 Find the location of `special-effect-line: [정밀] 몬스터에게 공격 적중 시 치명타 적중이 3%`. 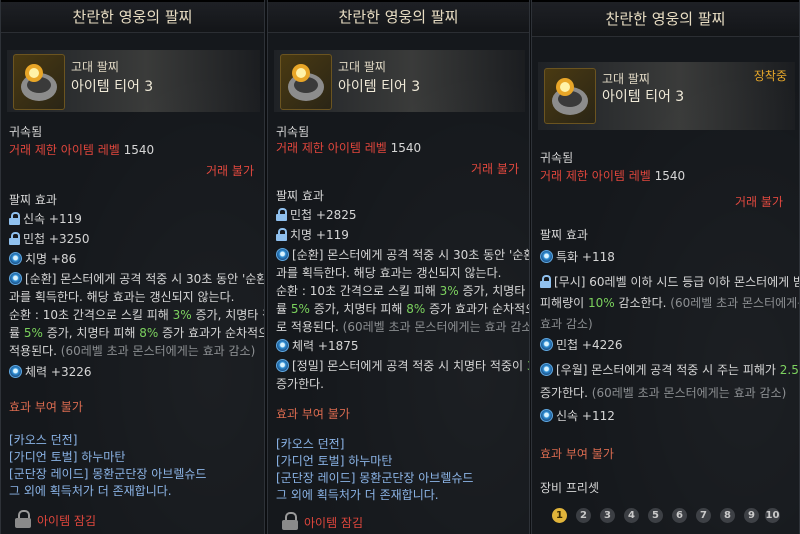

special-effect-line: [정밀] 몬스터에게 공격 적중 시 치명타 적중이 3% is located at coordinates (402, 366).